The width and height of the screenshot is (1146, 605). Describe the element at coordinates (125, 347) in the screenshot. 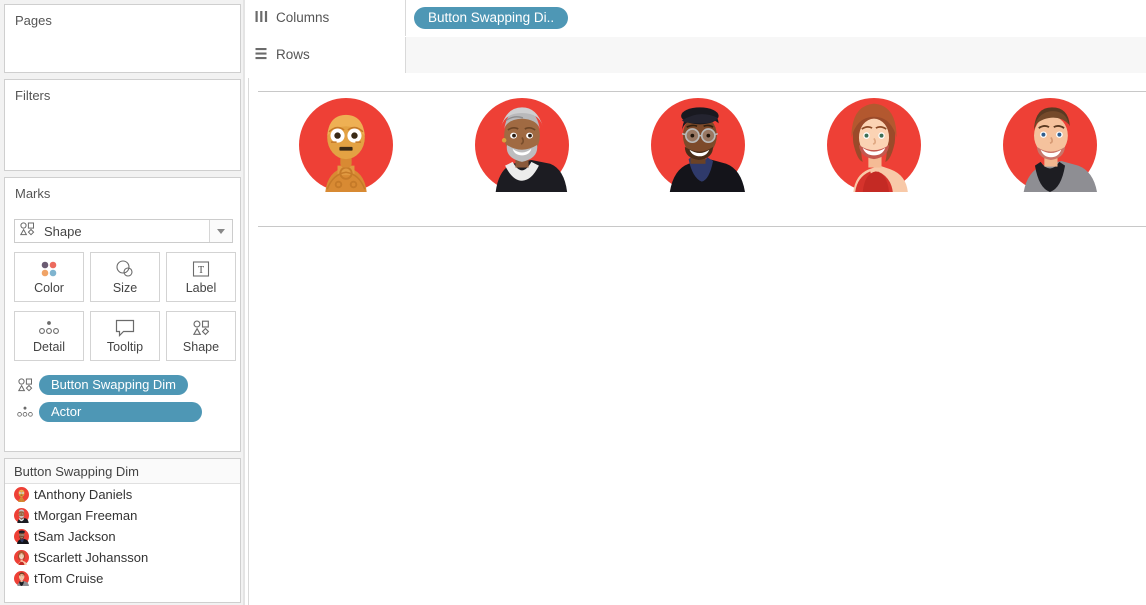

I see `marks-tooltip-label: Tooltip` at that location.